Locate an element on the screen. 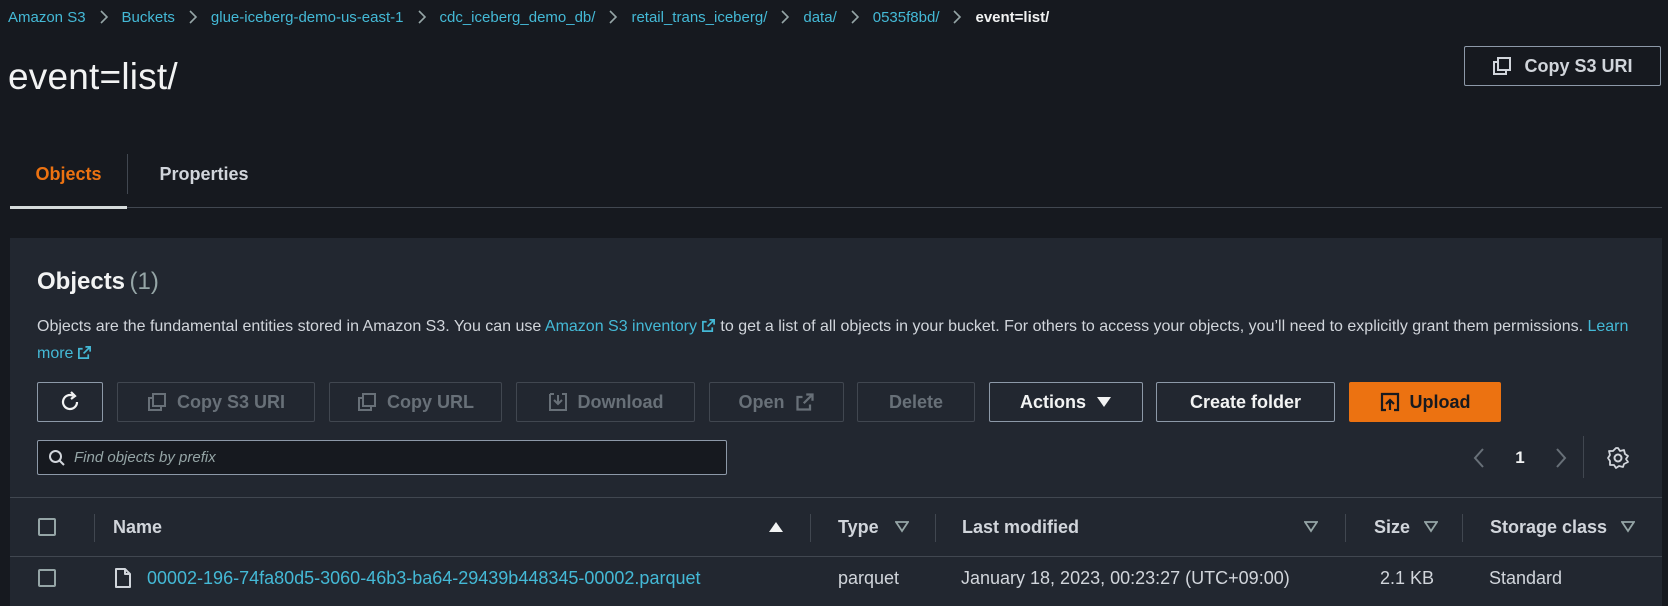 The image size is (1668, 606). search-input is located at coordinates (394, 457).